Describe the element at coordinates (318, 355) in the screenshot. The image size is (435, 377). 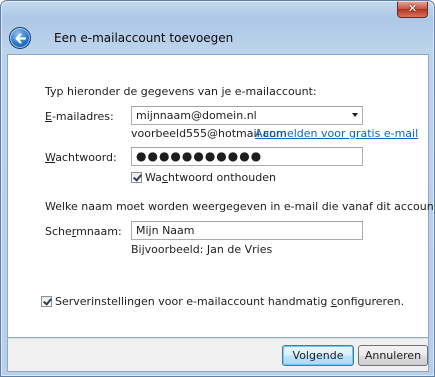
I see `next-button: Volgende` at that location.